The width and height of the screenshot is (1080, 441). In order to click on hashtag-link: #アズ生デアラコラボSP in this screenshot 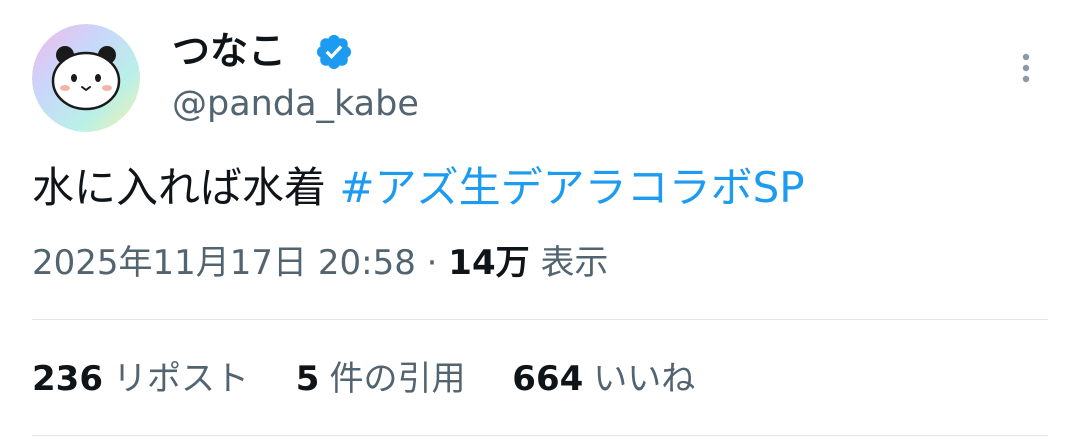, I will do `click(571, 187)`.